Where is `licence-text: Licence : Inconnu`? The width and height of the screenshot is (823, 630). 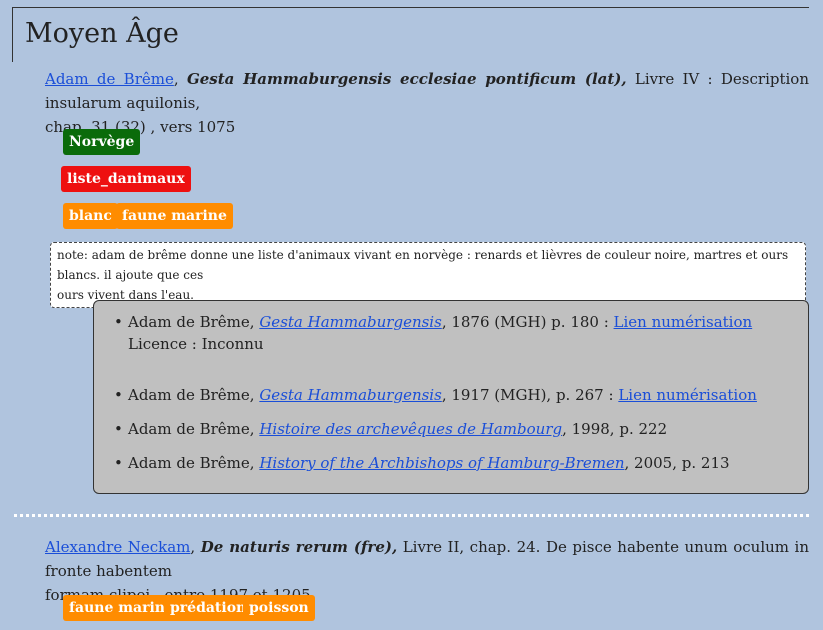
licence-text: Licence : Inconnu is located at coordinates (196, 344).